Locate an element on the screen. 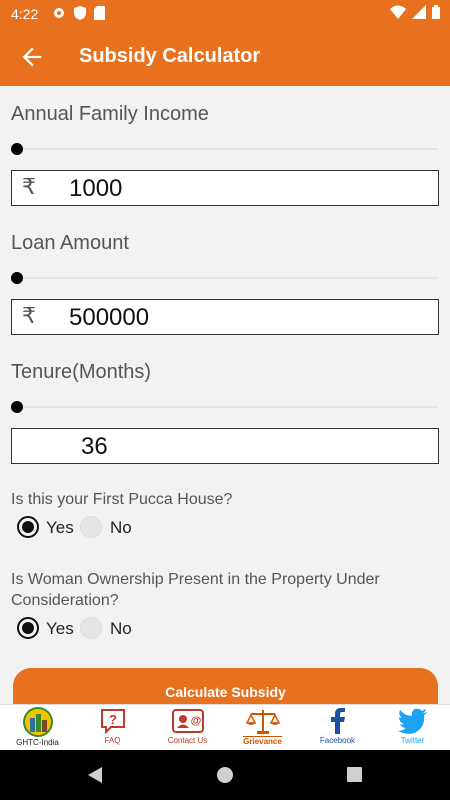  nav-grievance: Grievance is located at coordinates (262, 728).